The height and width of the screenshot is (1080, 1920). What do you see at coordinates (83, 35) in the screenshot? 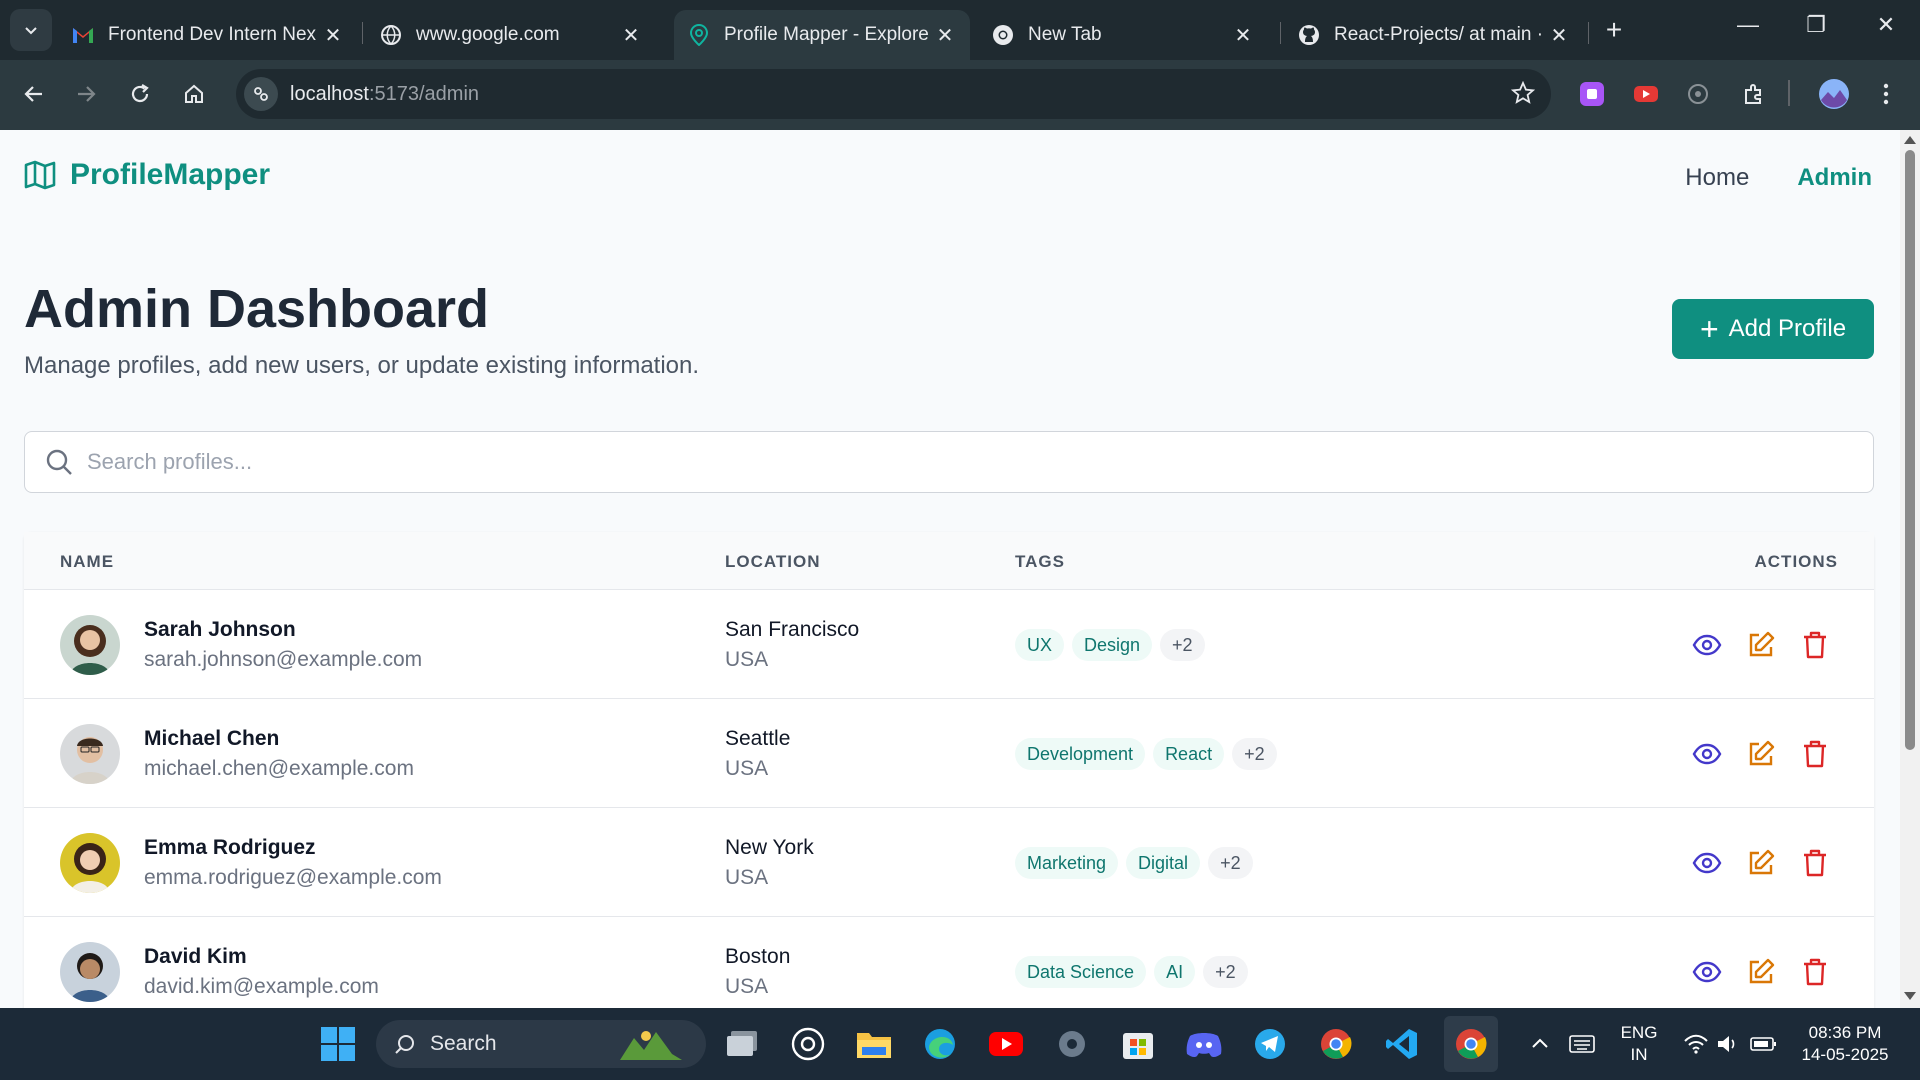
I see `gmail-icon` at bounding box center [83, 35].